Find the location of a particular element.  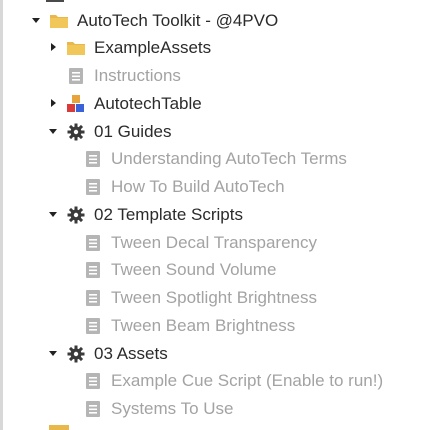

tree-item-label: 02 Template Scripts is located at coordinates (168, 214).